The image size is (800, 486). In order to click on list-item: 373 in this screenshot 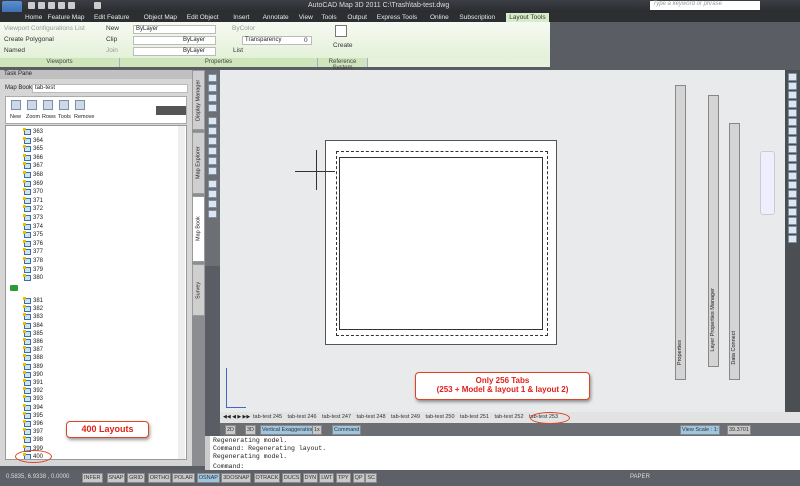, I will do `click(33, 218)`.